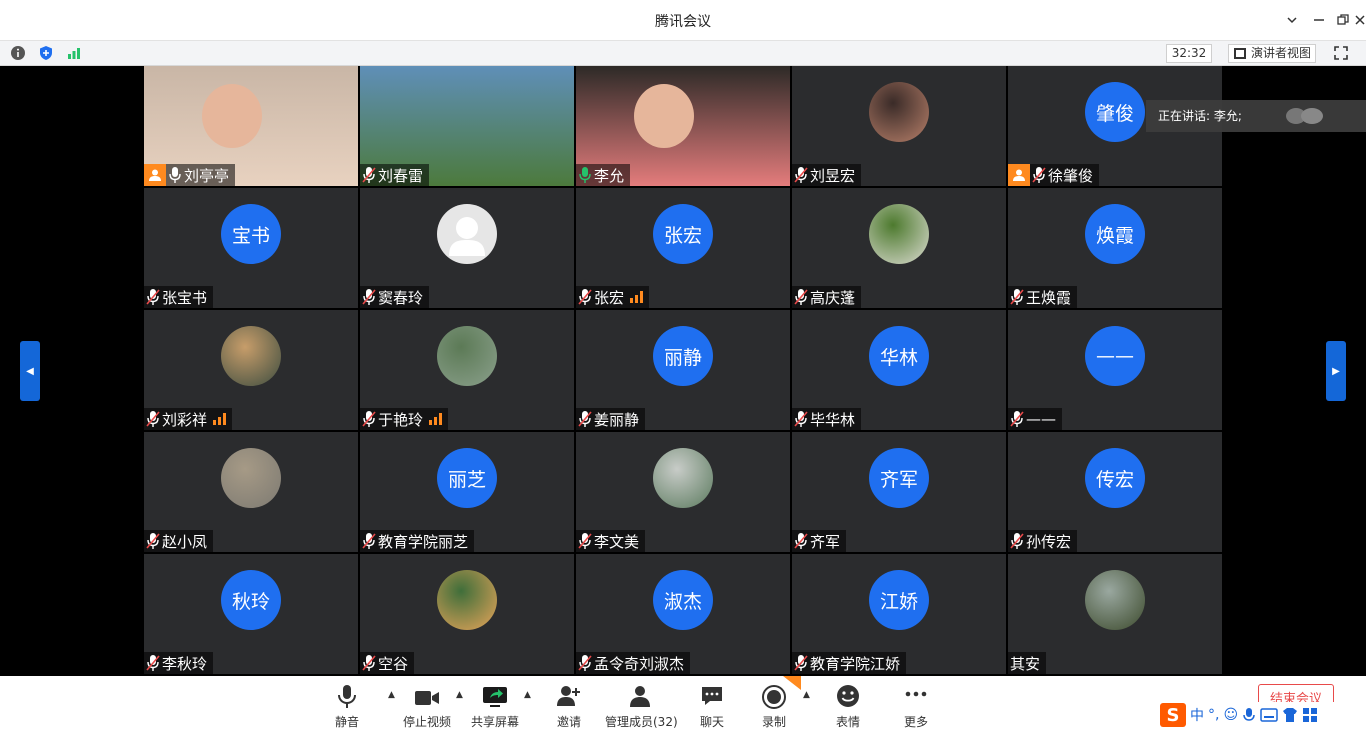 The width and height of the screenshot is (1366, 730). Describe the element at coordinates (18, 53) in the screenshot. I see `info-icon` at that location.